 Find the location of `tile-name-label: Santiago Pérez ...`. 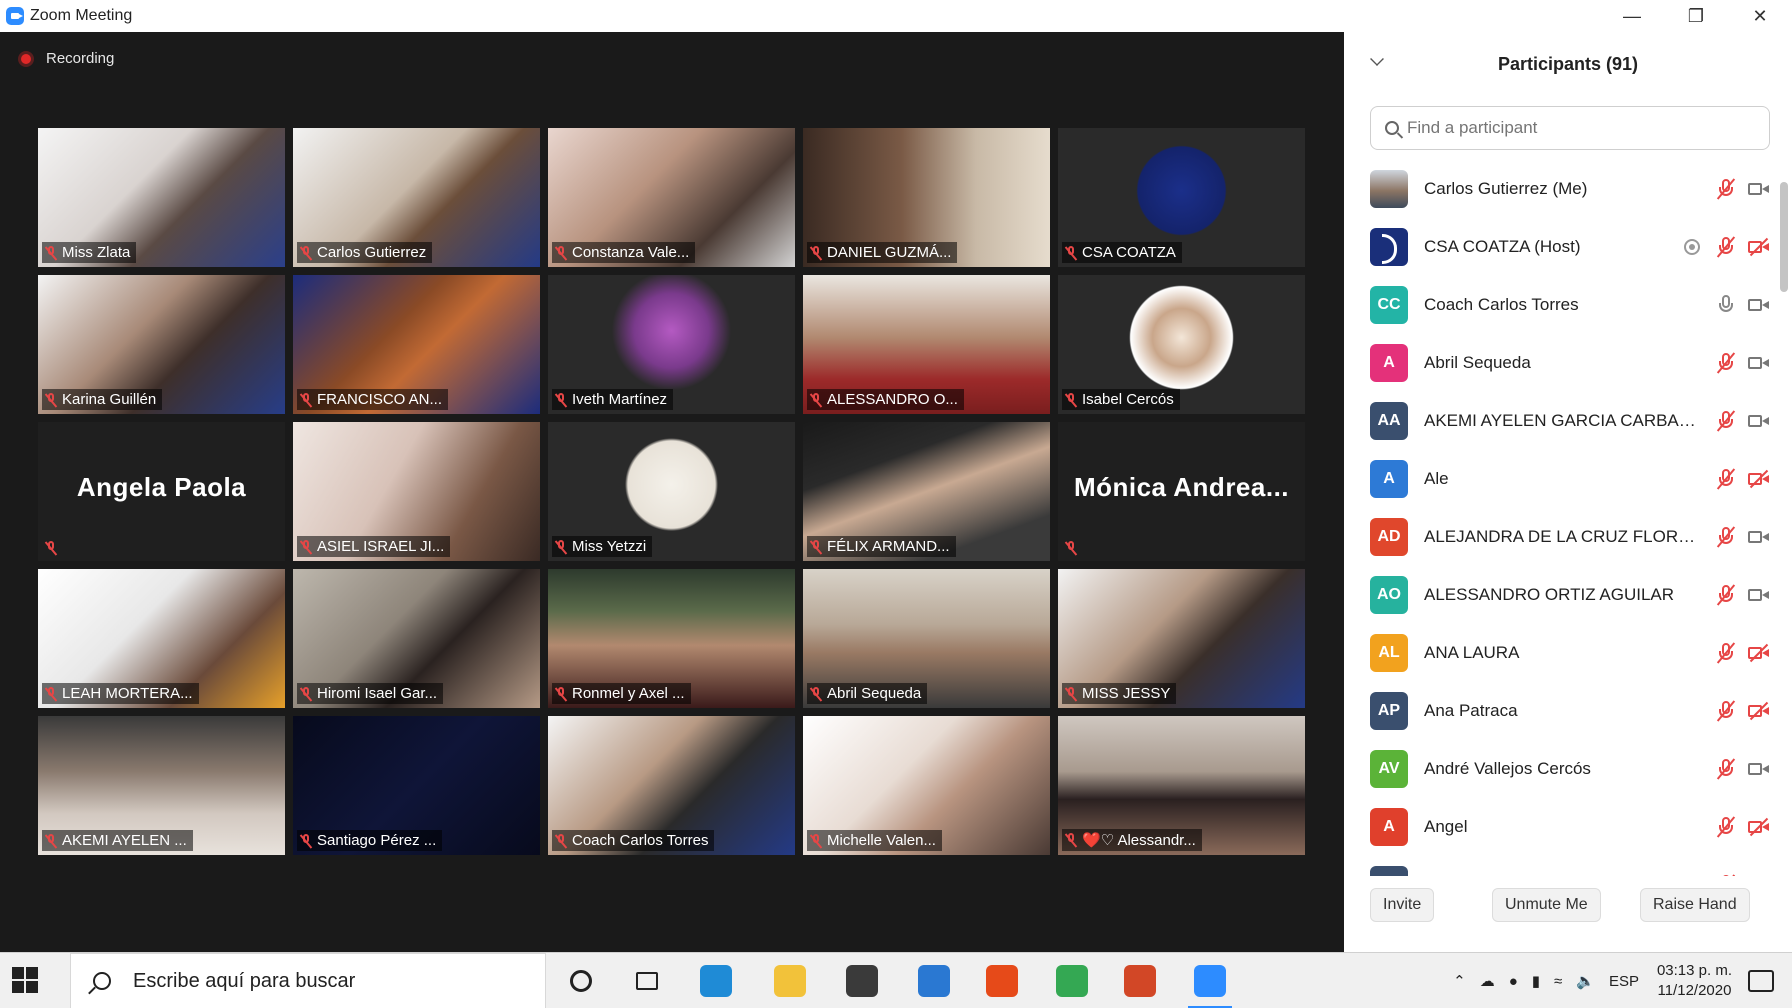

tile-name-label: Santiago Pérez ... is located at coordinates (370, 840).